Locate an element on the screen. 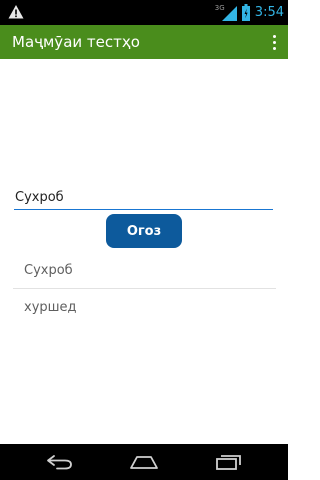  back-button is located at coordinates (60, 462).